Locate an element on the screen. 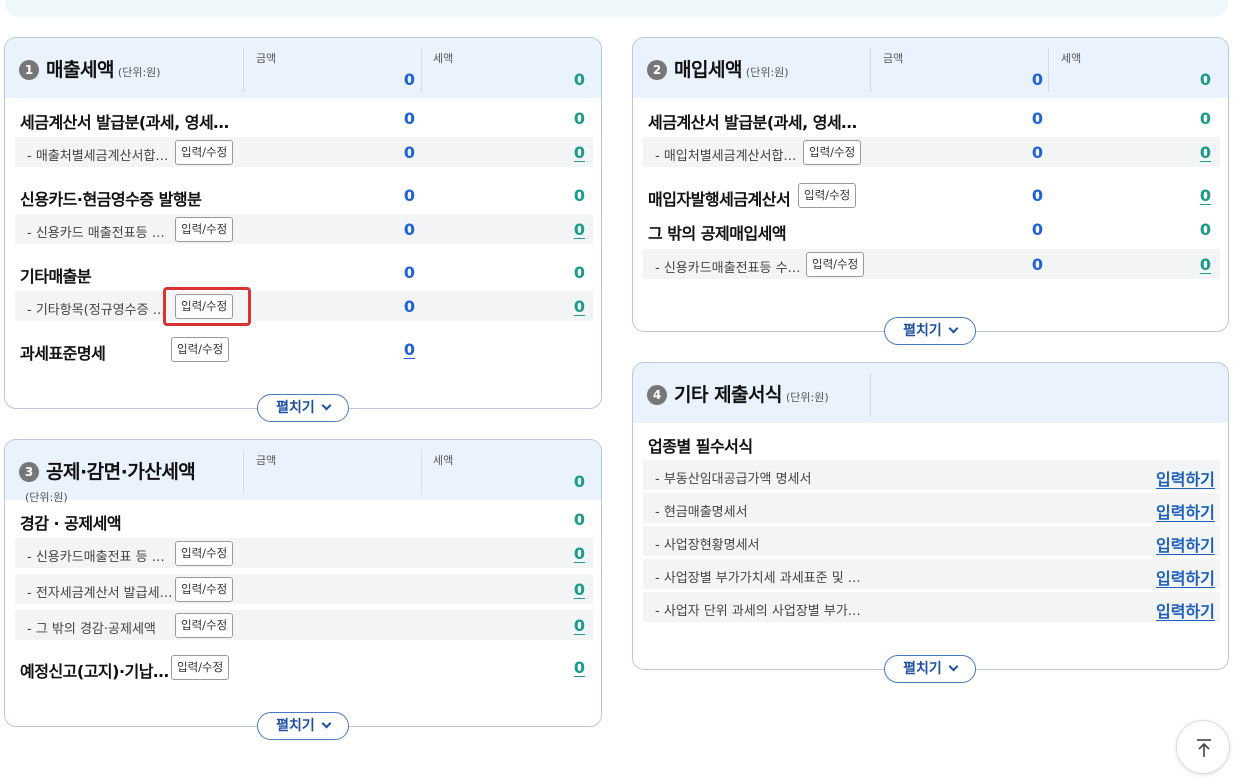  table-row: - 그 밖의 경감·공제세액 입력/수정 0 is located at coordinates (304, 625).